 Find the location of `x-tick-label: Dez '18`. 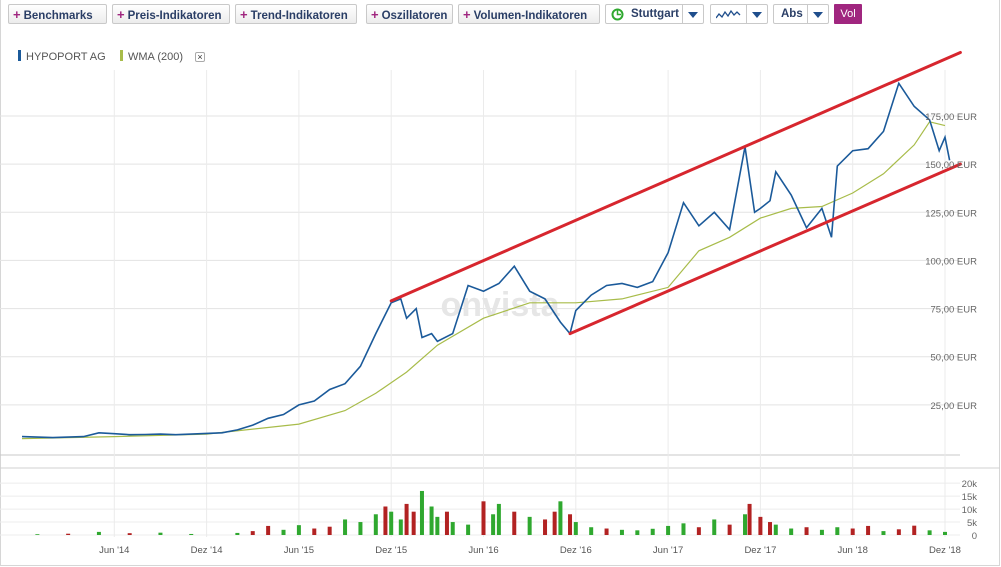

x-tick-label: Dez '18 is located at coordinates (945, 550).